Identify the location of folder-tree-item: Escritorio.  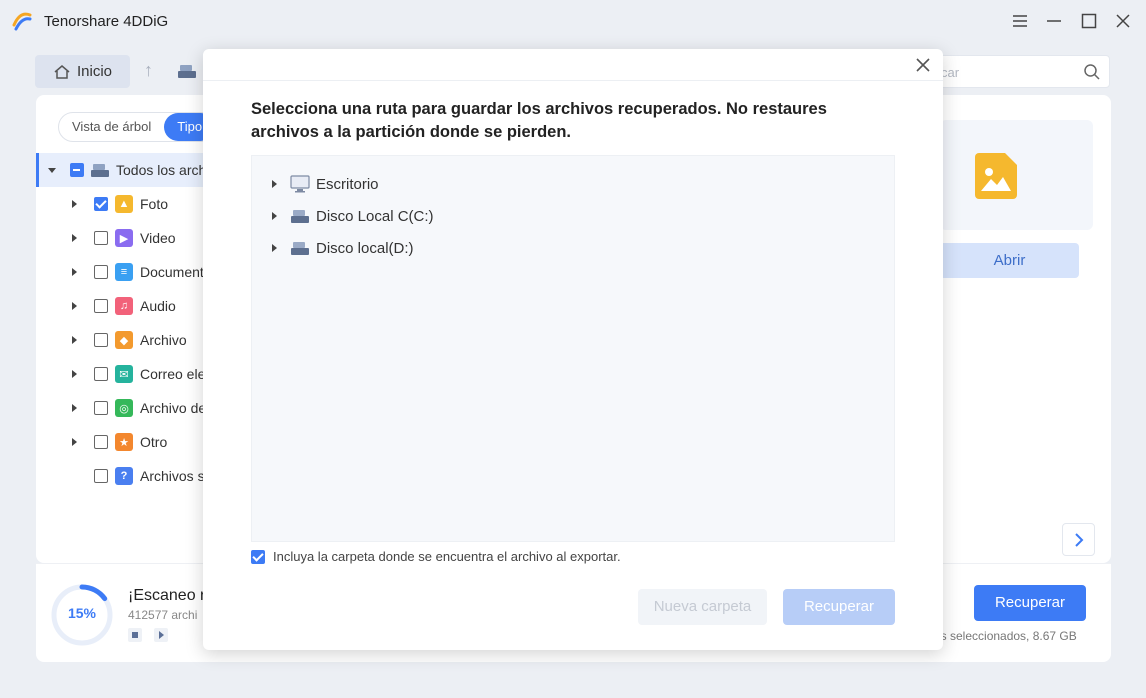
(325, 184).